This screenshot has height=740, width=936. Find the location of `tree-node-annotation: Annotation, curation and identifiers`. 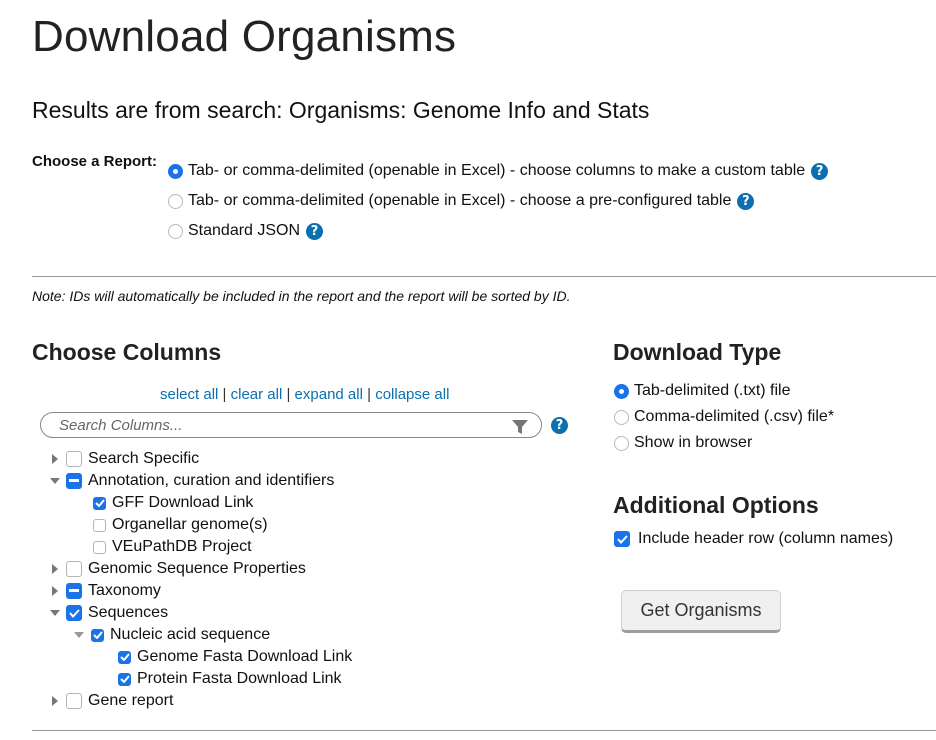

tree-node-annotation: Annotation, curation and identifiers is located at coordinates (191, 481).